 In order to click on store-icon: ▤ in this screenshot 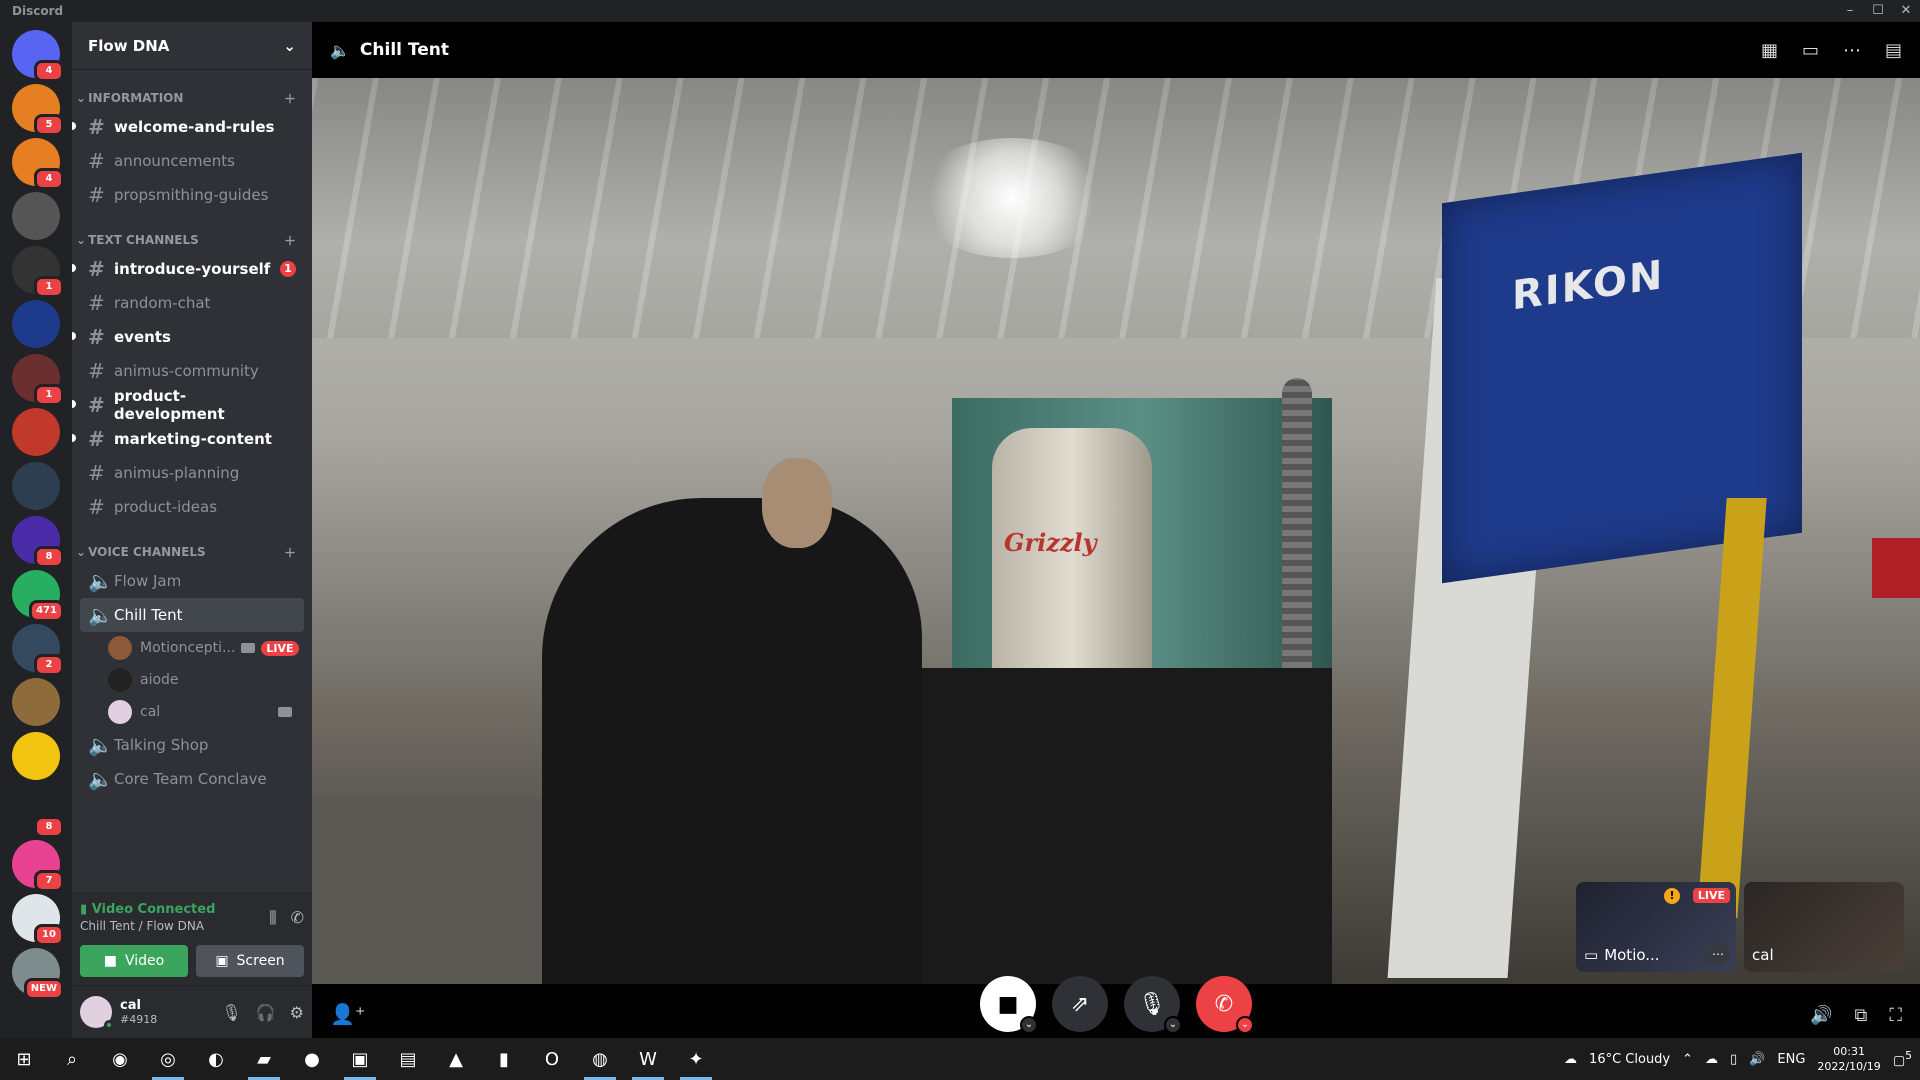, I will do `click(408, 1059)`.